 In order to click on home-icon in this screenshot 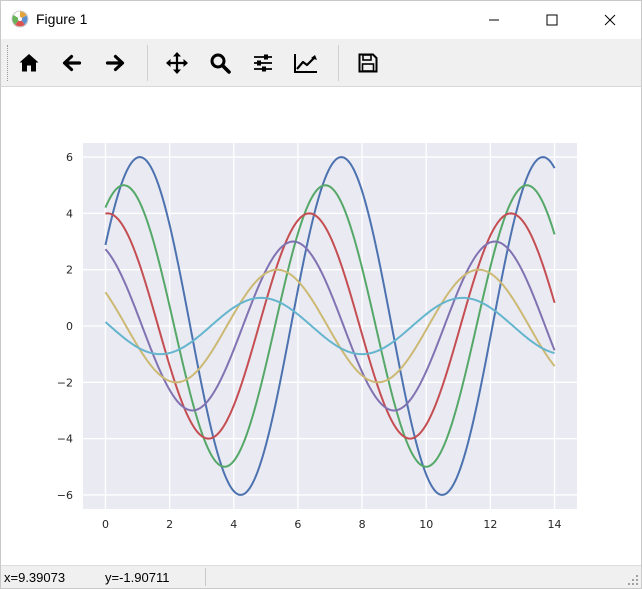, I will do `click(29, 63)`.